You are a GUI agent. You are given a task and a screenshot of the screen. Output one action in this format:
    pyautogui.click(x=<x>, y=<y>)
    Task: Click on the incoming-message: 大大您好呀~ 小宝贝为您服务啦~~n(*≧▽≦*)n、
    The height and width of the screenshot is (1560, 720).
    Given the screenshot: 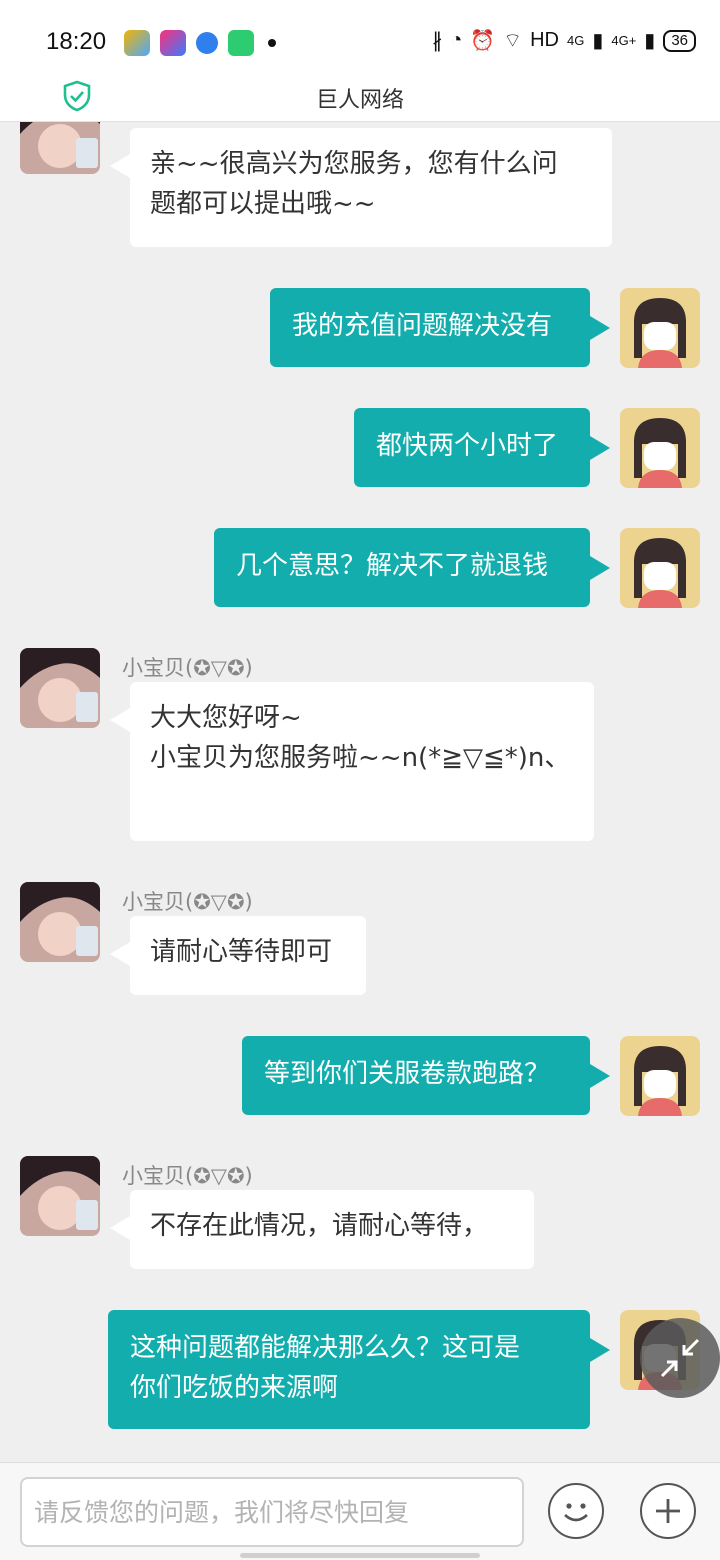 What is the action you would take?
    pyautogui.click(x=352, y=761)
    